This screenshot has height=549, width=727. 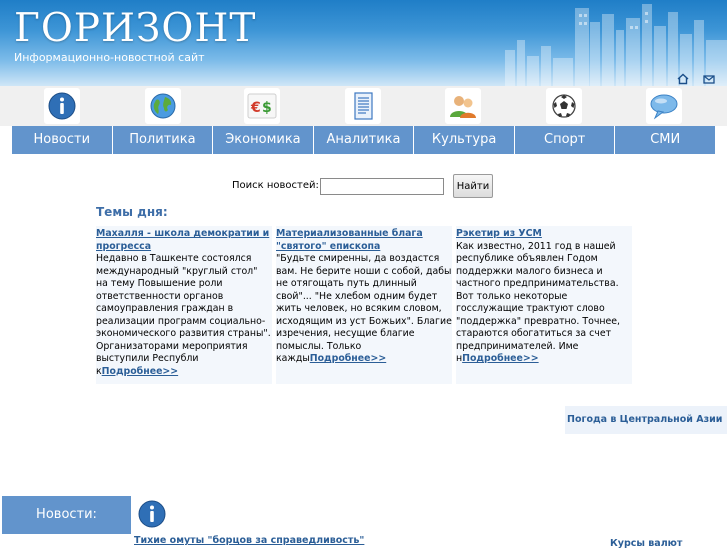 What do you see at coordinates (184, 240) in the screenshot?
I see `topic-title-link: Махалля - школа демократии и прогресса` at bounding box center [184, 240].